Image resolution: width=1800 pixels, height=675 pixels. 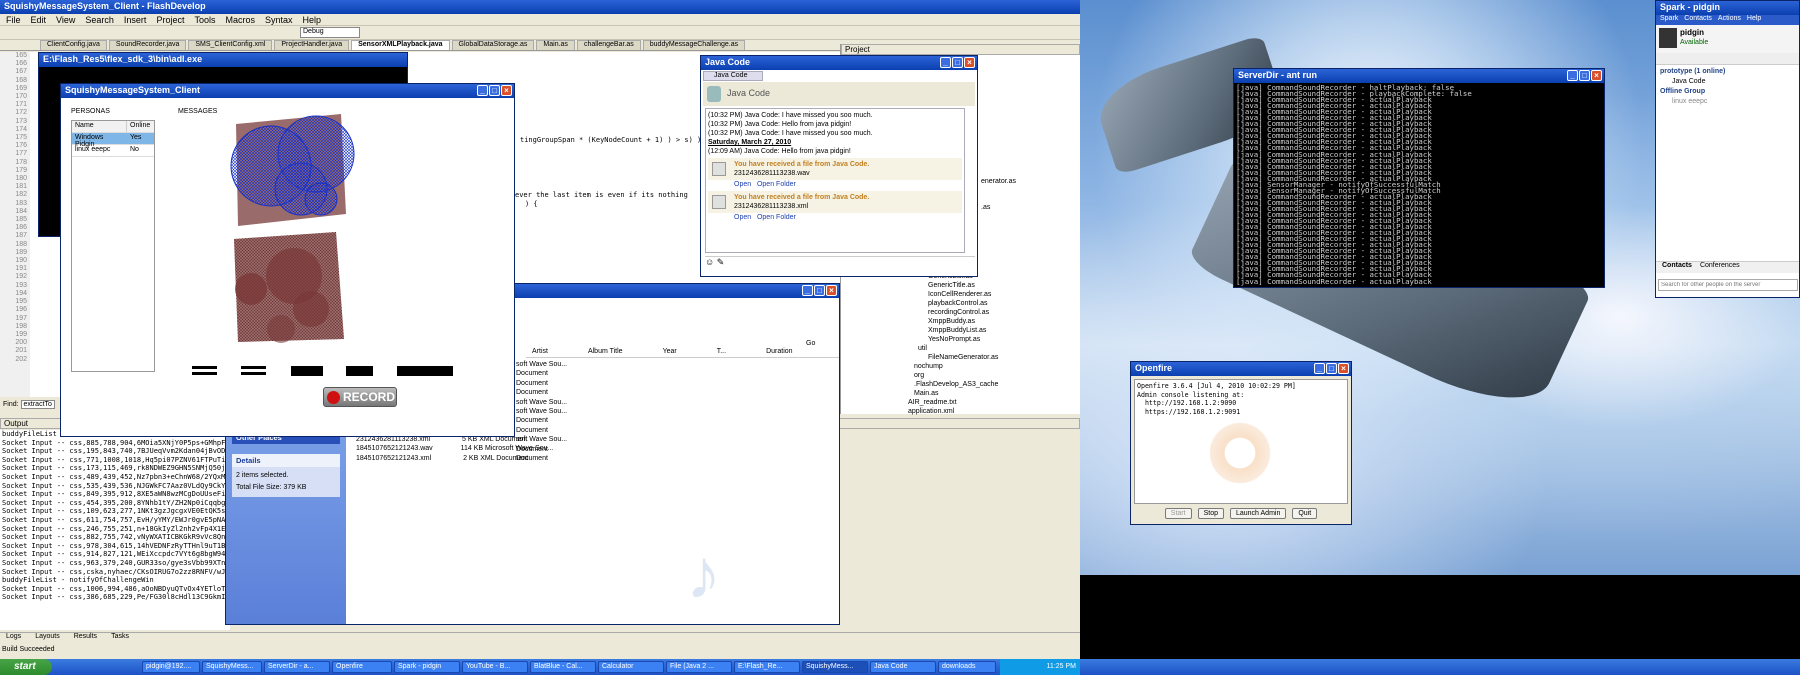 I want to click on tab-projecthandler: ProjectHandler.java, so click(x=312, y=45).